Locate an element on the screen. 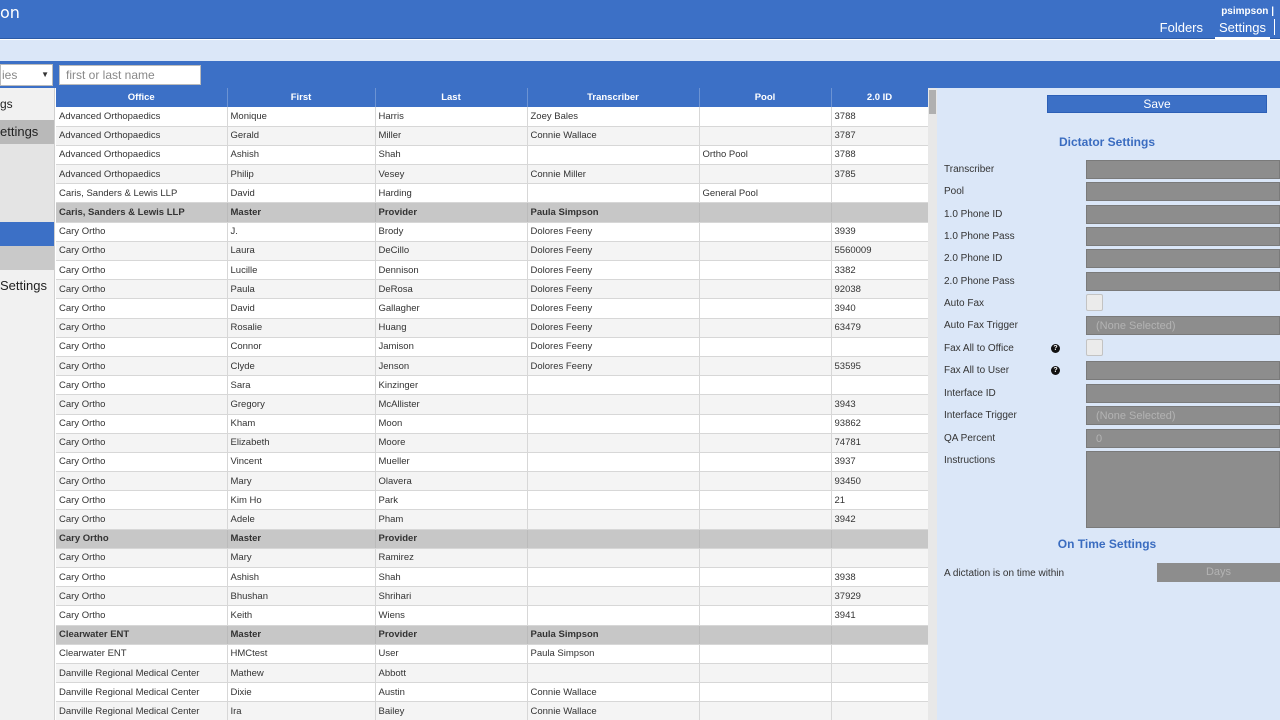  phone1-id-input is located at coordinates (1183, 214).